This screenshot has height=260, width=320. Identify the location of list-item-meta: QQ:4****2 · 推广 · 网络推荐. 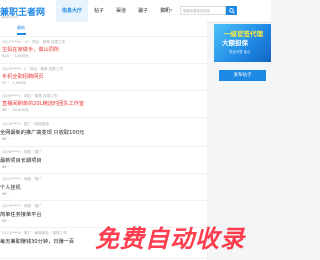
(26, 124).